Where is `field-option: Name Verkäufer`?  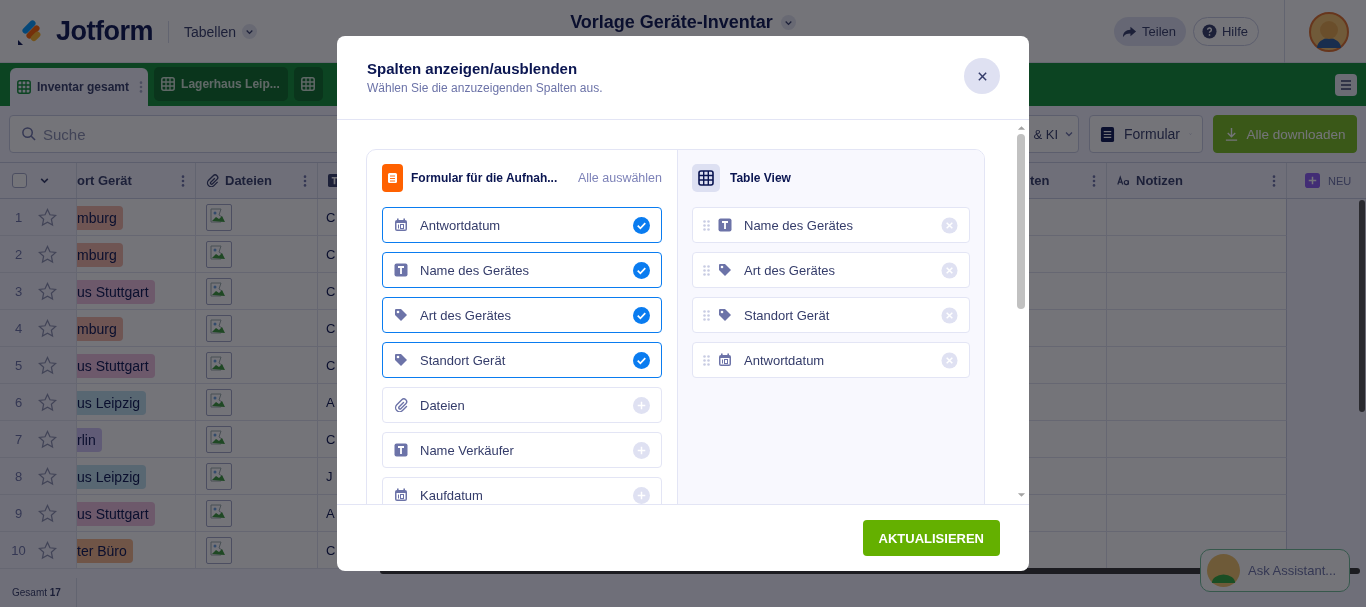 field-option: Name Verkäufer is located at coordinates (522, 450).